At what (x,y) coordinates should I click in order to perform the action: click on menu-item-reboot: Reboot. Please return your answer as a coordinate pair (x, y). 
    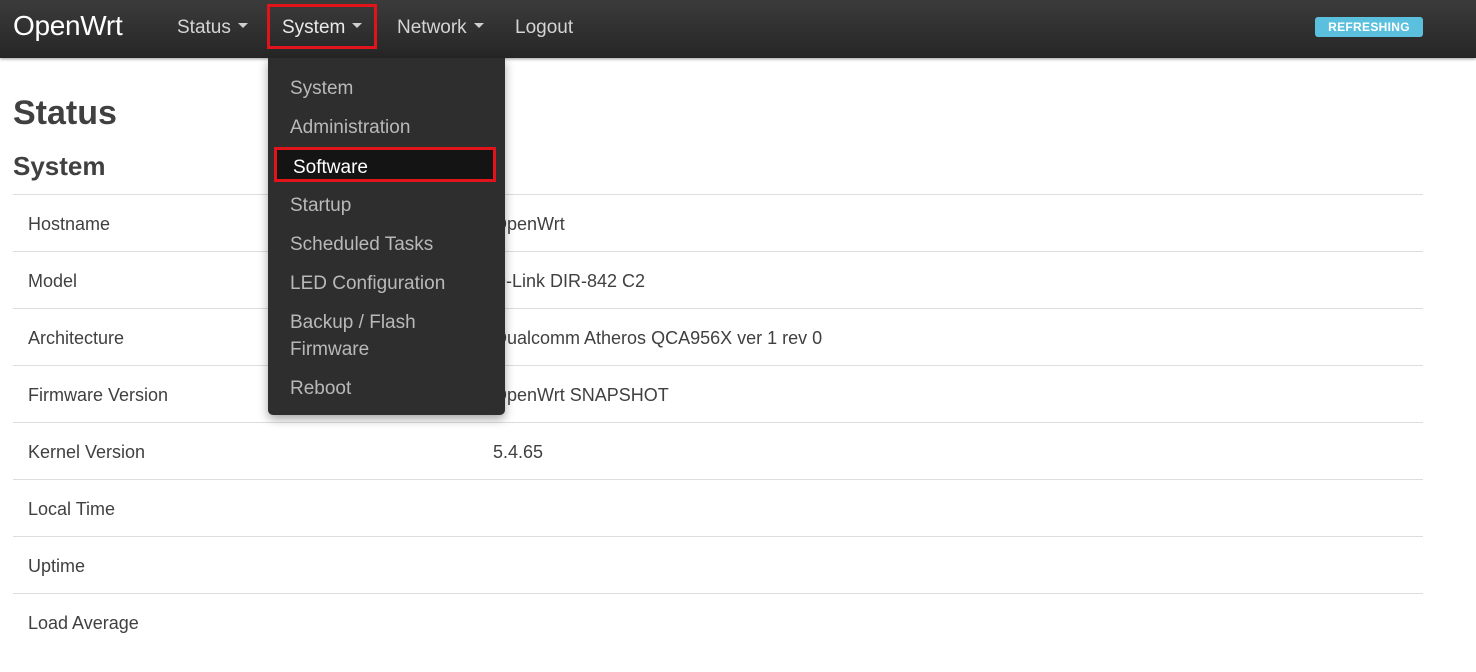
    Looking at the image, I should click on (390, 388).